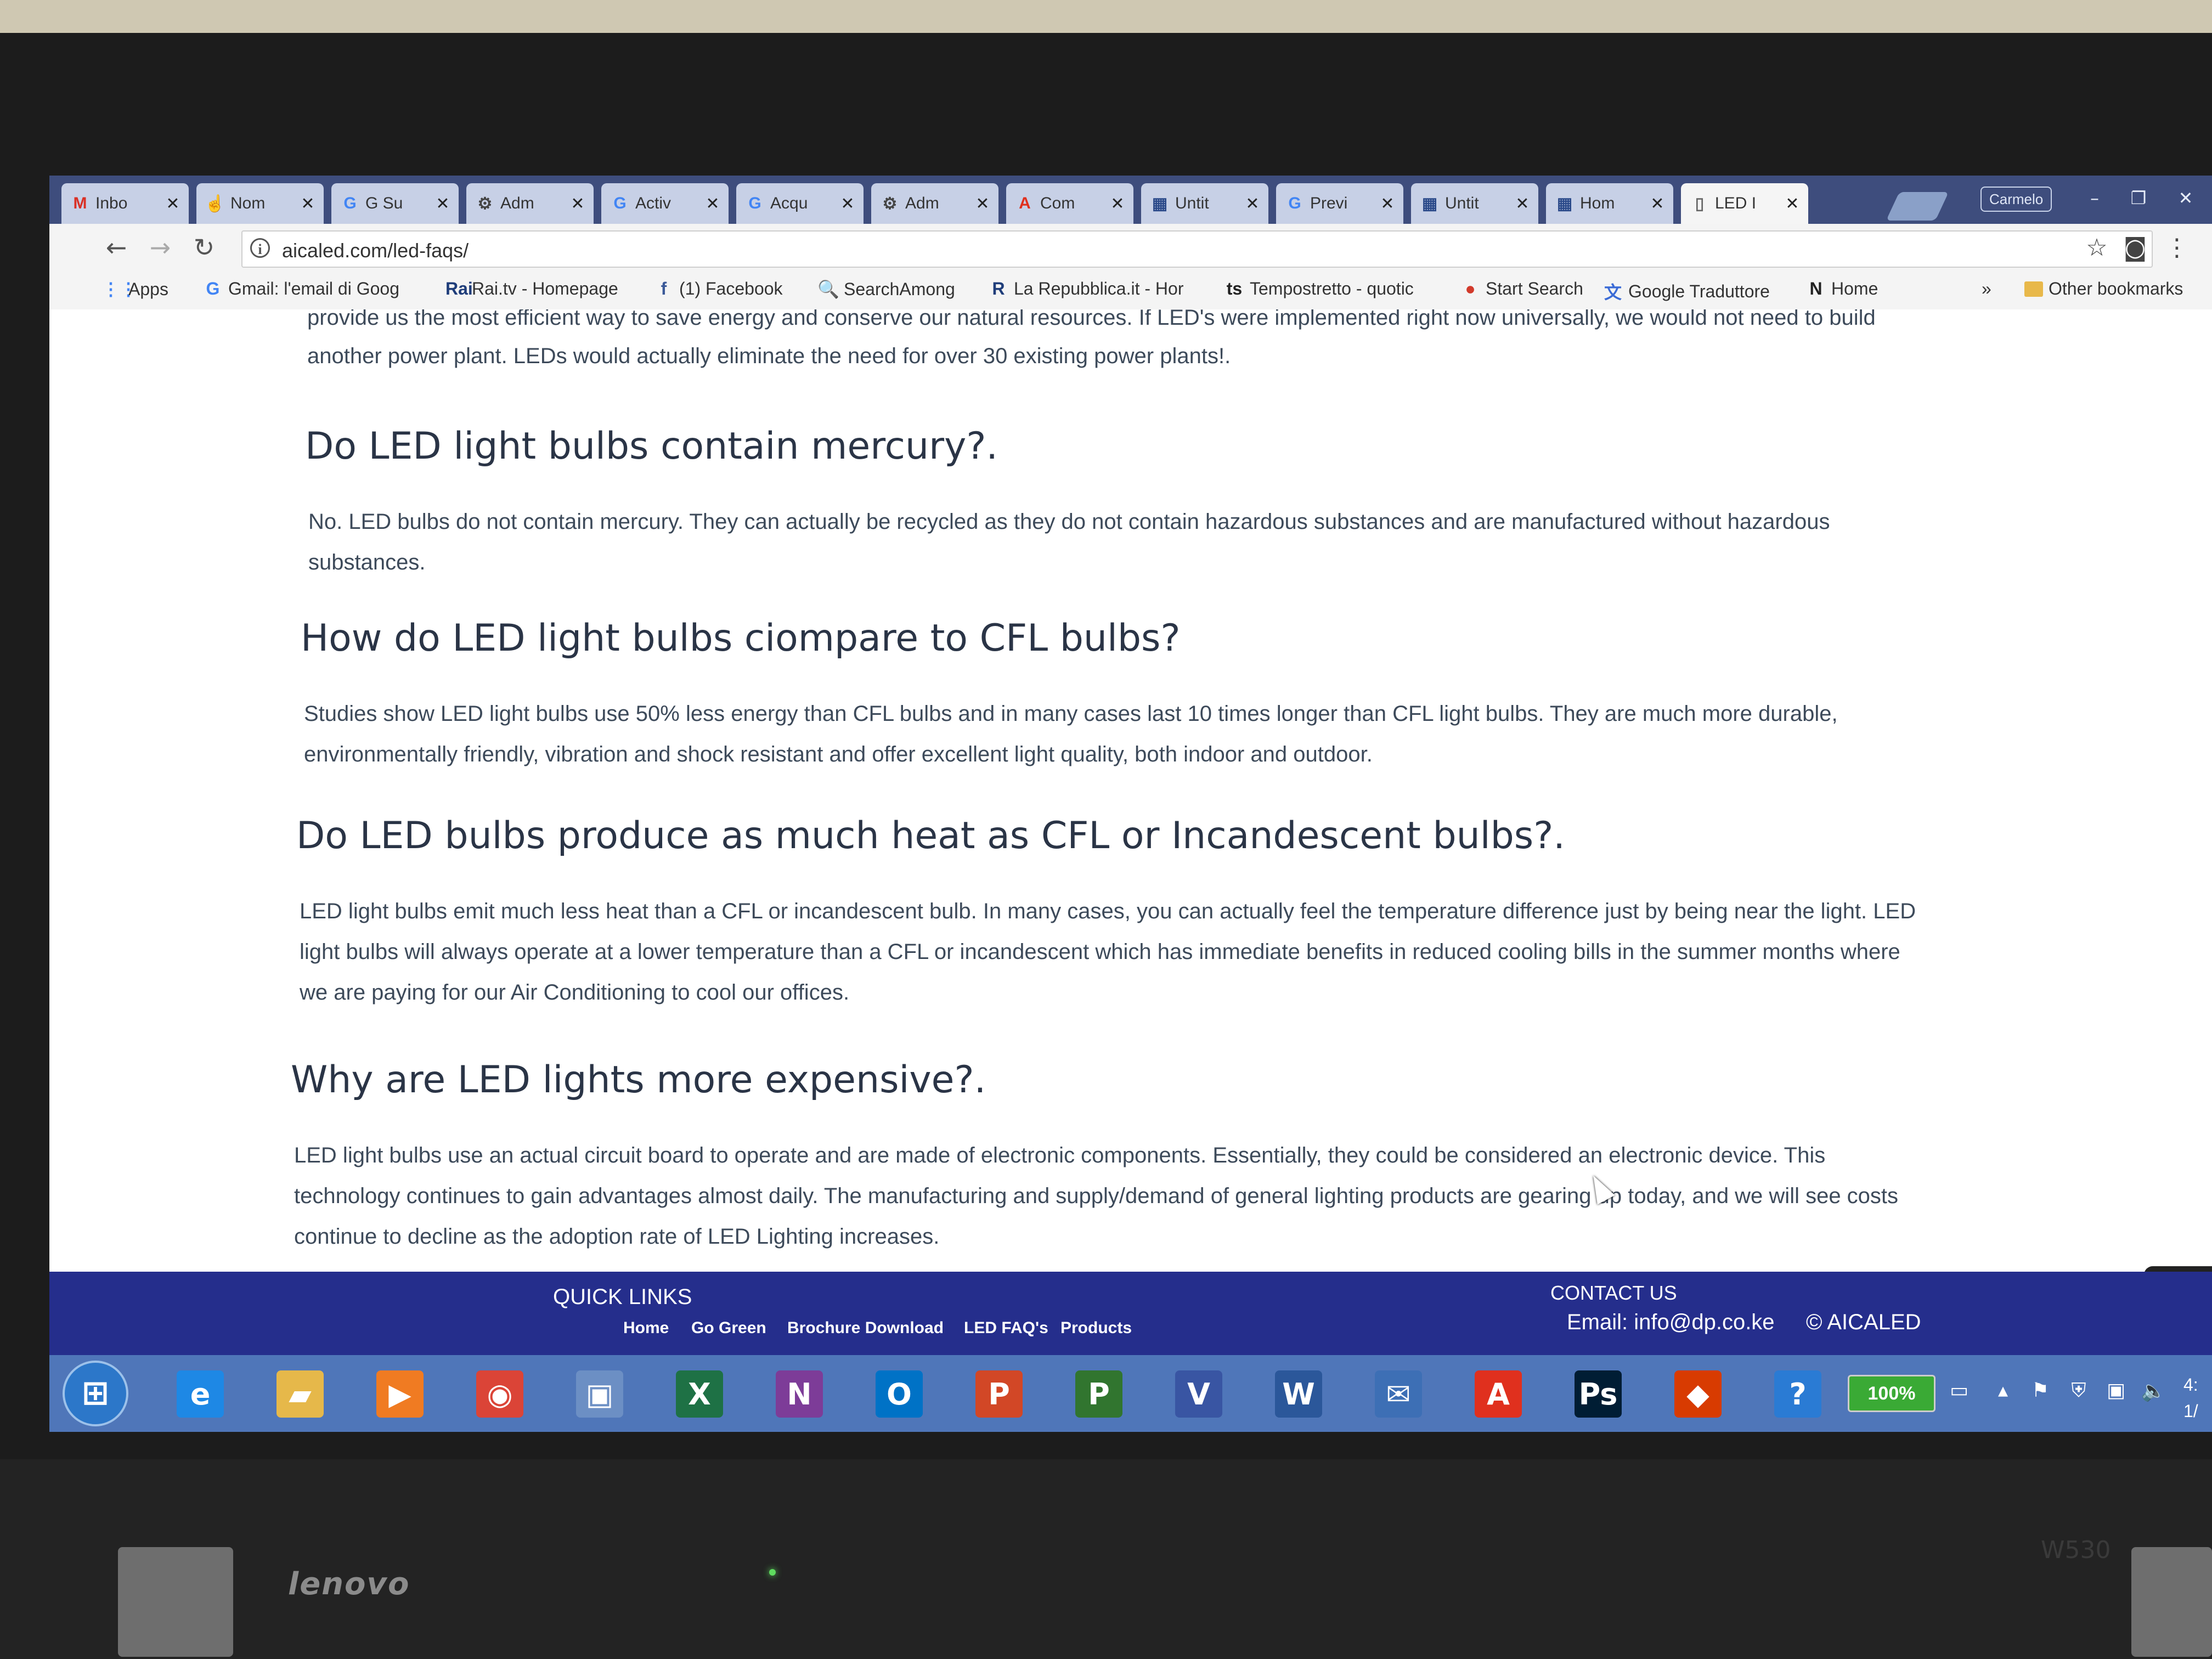 This screenshot has height=1659, width=2212. Describe the element at coordinates (2177, 248) in the screenshot. I see `menu-dots-icon: ⋮` at that location.